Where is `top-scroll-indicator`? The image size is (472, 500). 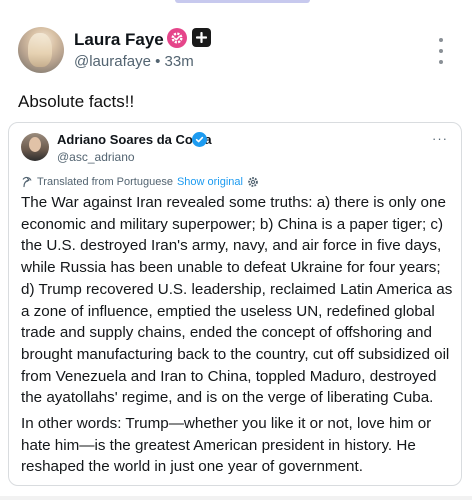 top-scroll-indicator is located at coordinates (242, 1).